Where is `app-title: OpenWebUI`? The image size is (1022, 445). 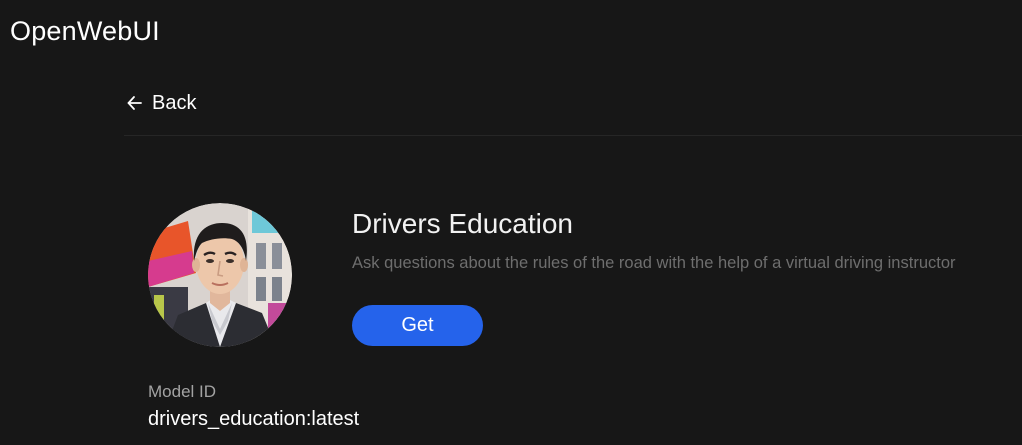
app-title: OpenWebUI is located at coordinates (85, 31).